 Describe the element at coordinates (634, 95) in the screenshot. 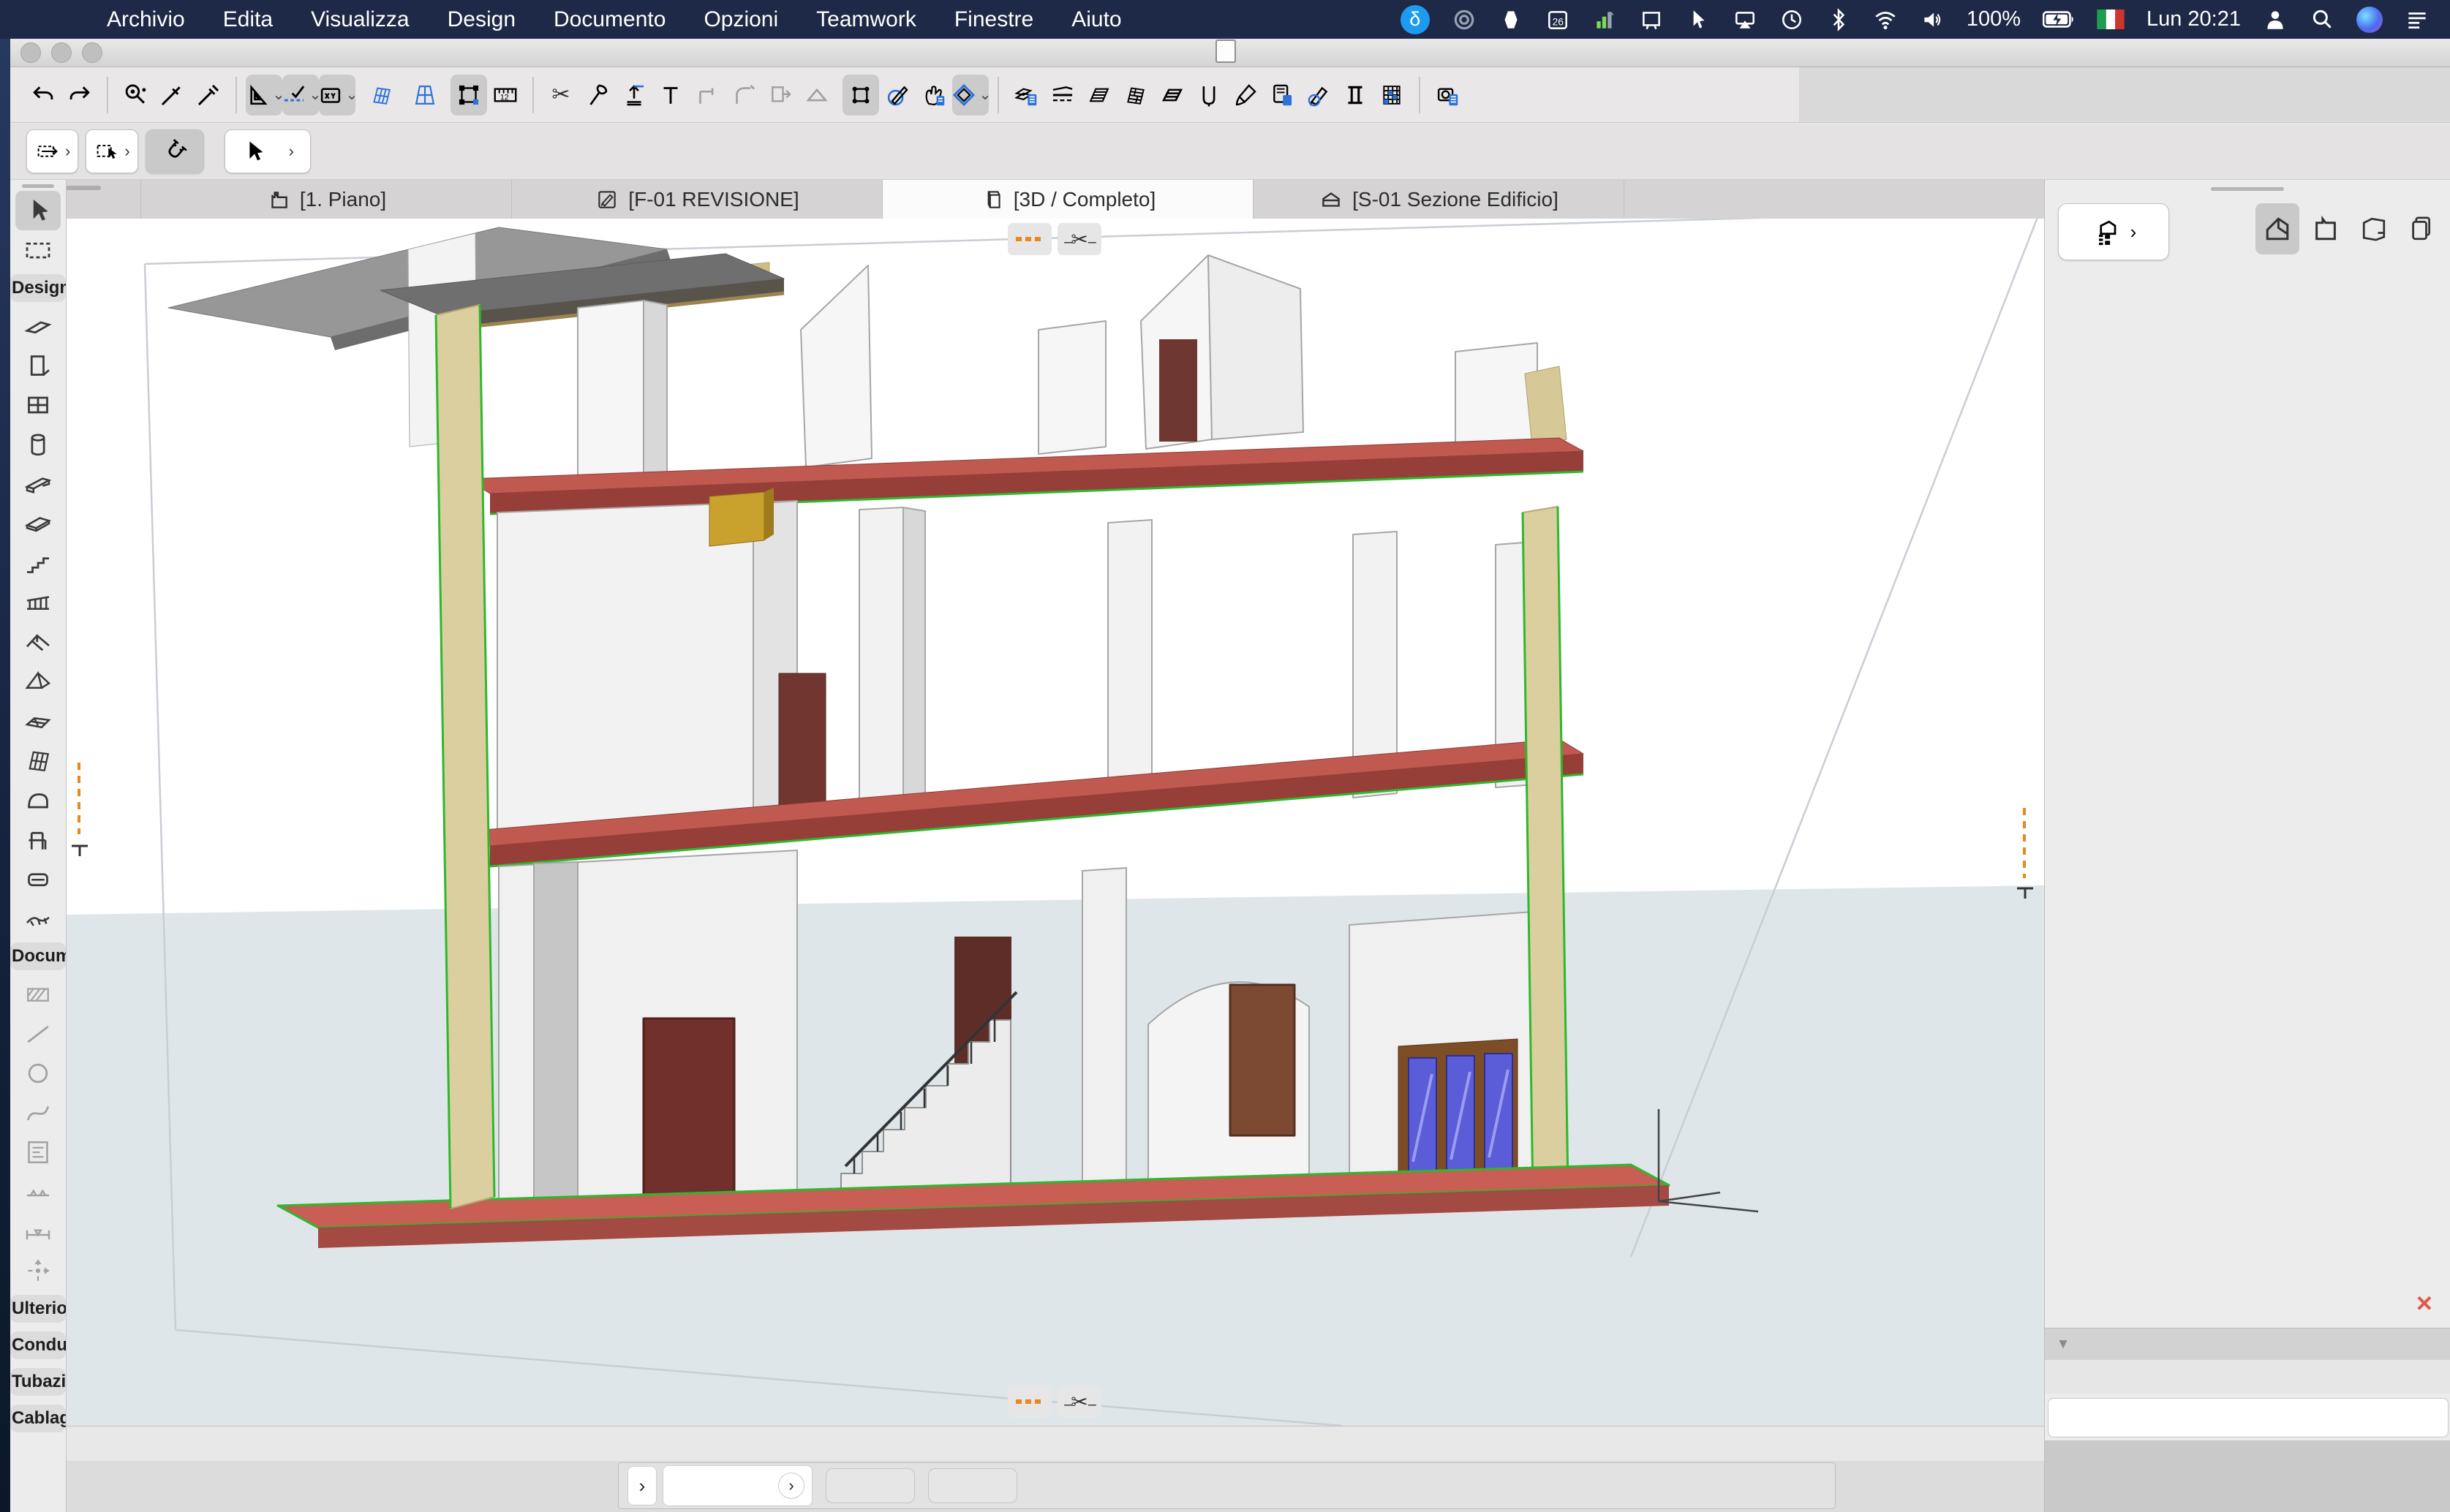

I see `raise-button` at that location.